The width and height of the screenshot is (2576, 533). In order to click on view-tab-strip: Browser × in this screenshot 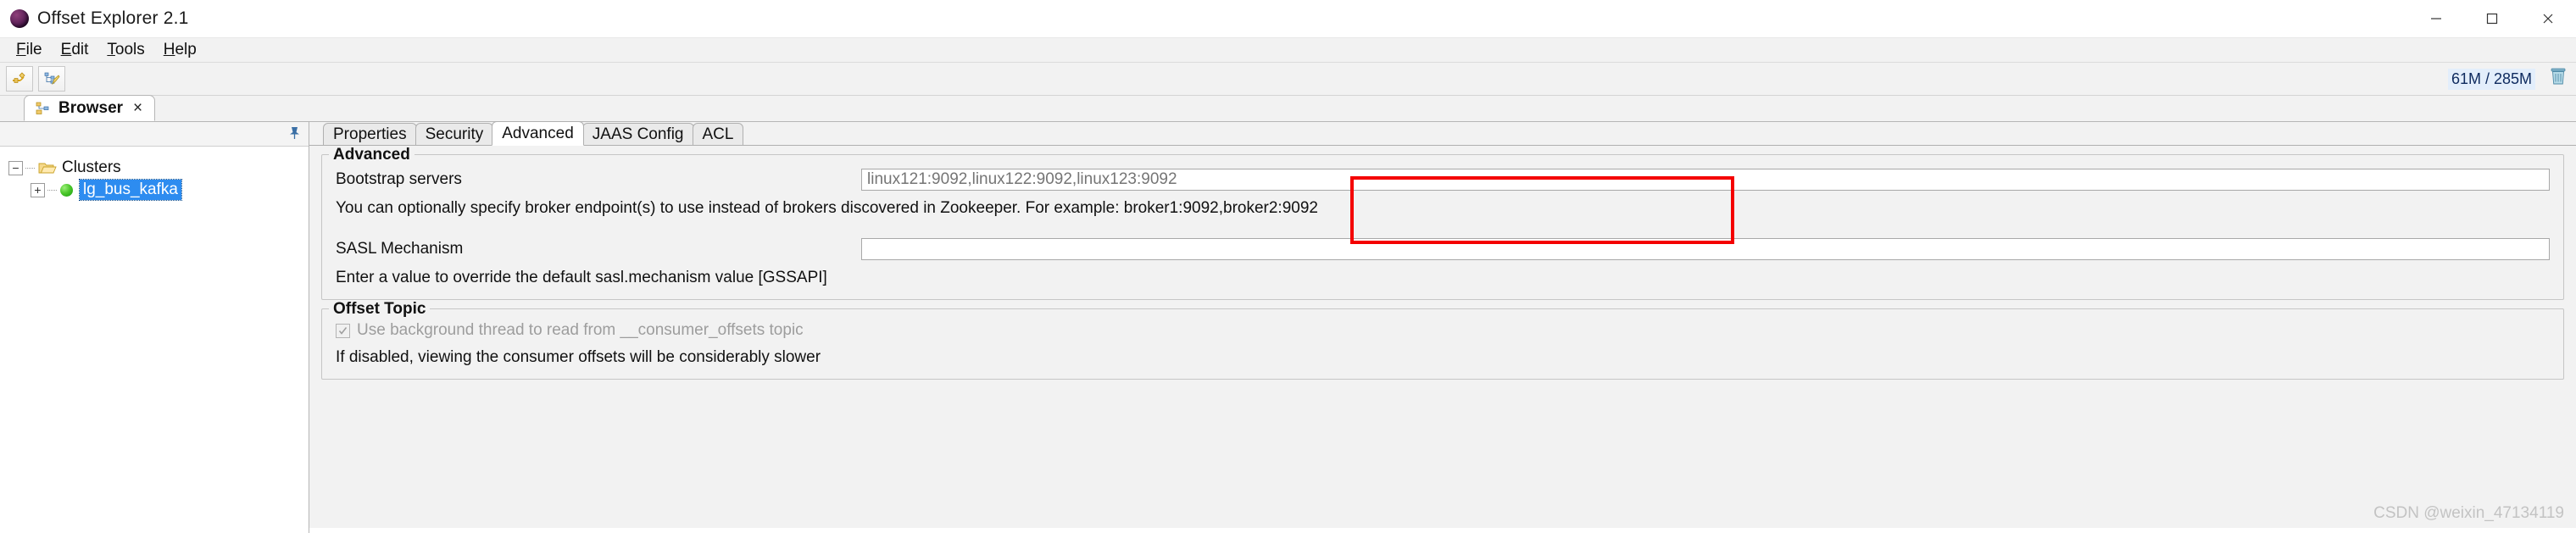, I will do `click(1288, 109)`.